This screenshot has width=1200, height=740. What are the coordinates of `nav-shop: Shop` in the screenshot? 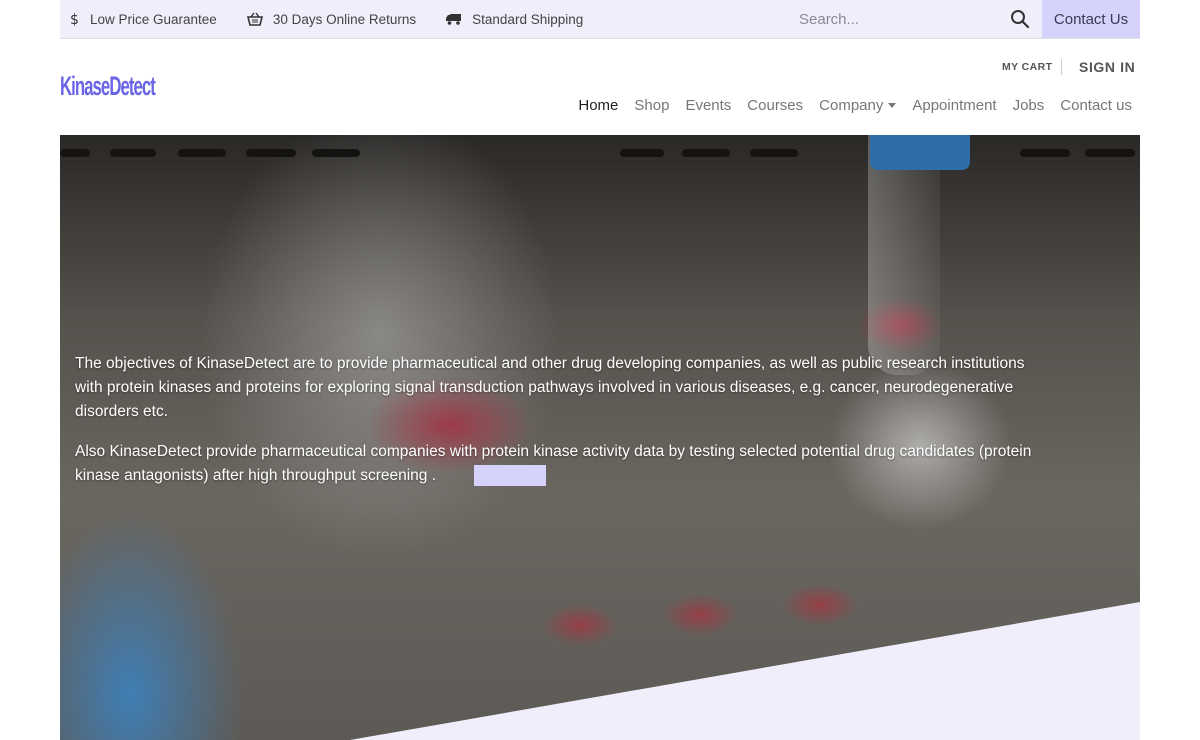 It's located at (651, 105).